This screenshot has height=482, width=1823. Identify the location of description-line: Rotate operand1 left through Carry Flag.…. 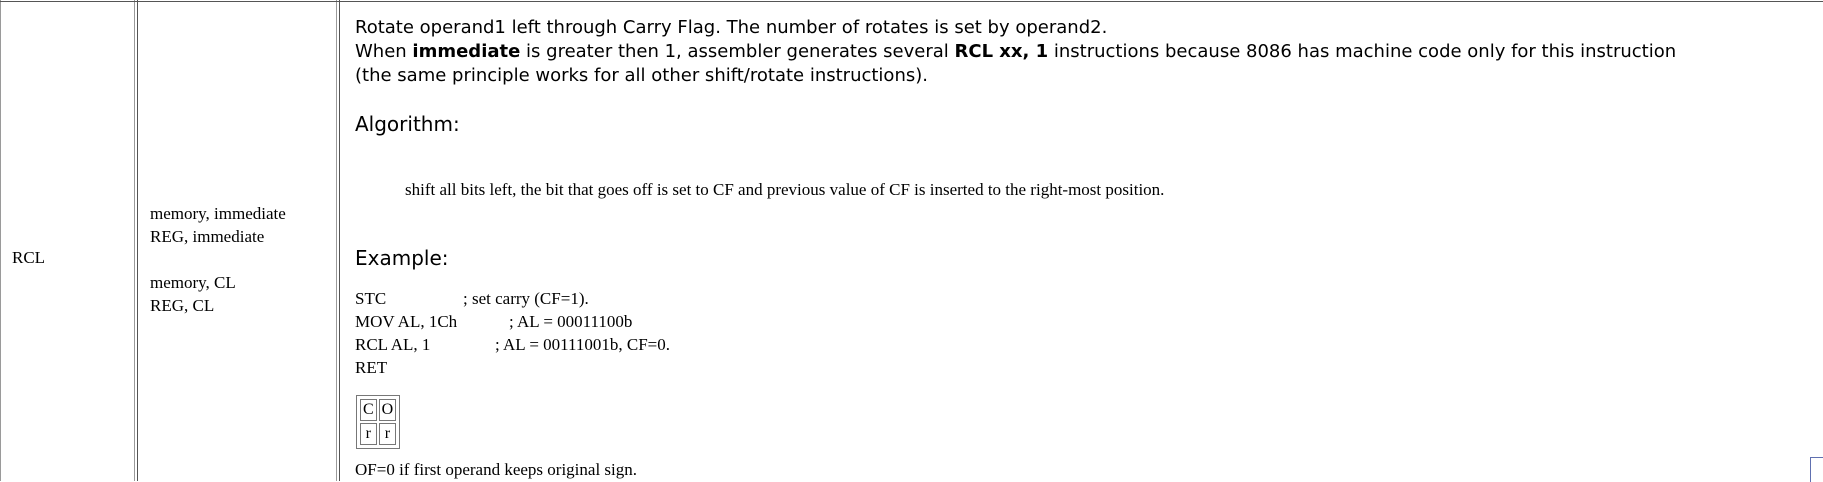
(731, 27).